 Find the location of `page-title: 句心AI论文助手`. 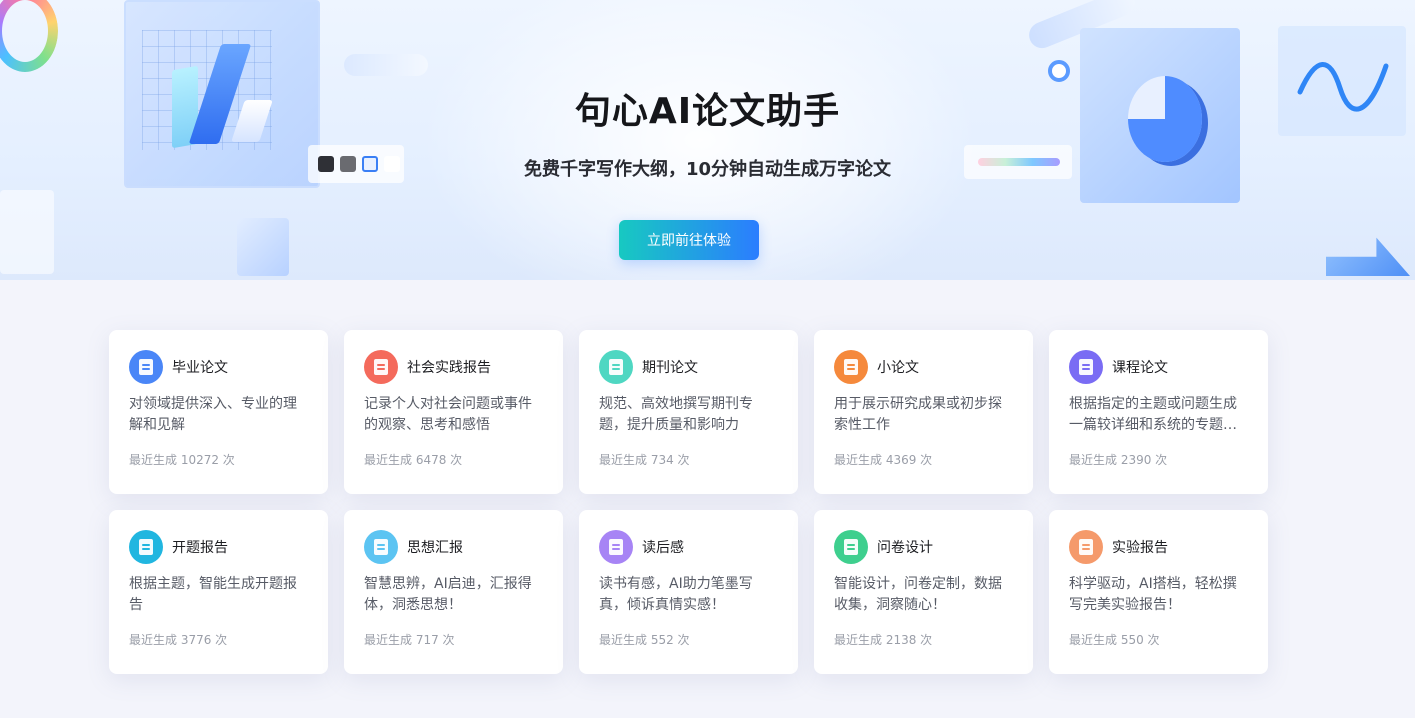

page-title: 句心AI论文助手 is located at coordinates (707, 111).